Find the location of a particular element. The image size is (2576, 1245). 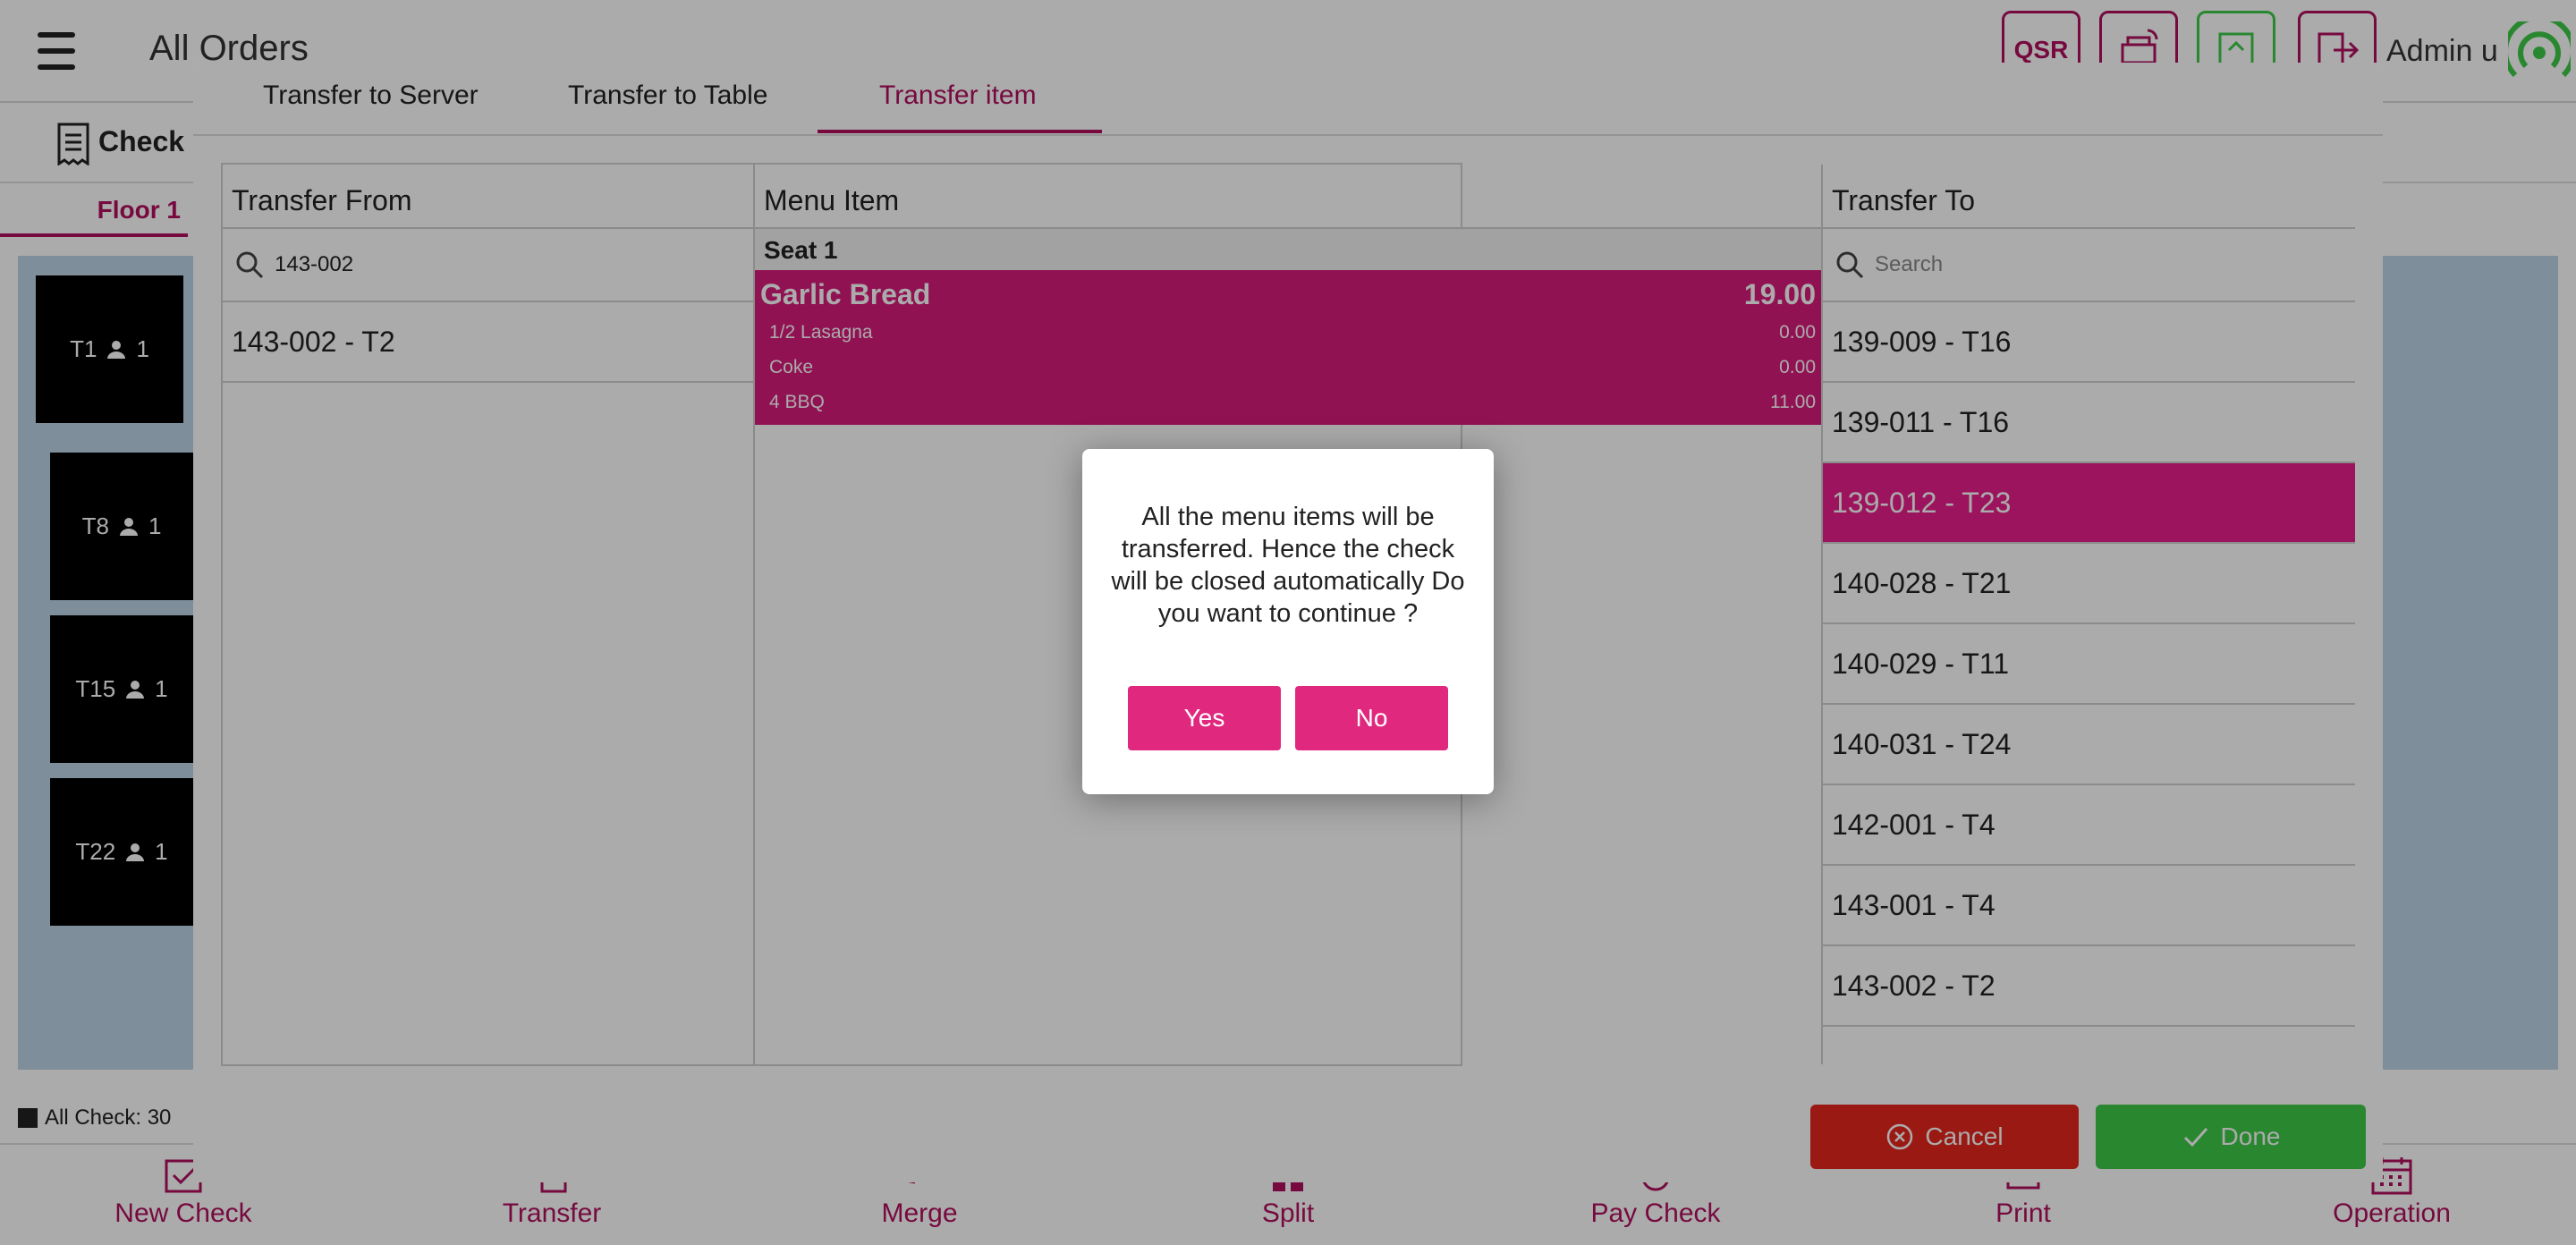

no-button: No is located at coordinates (1371, 718).